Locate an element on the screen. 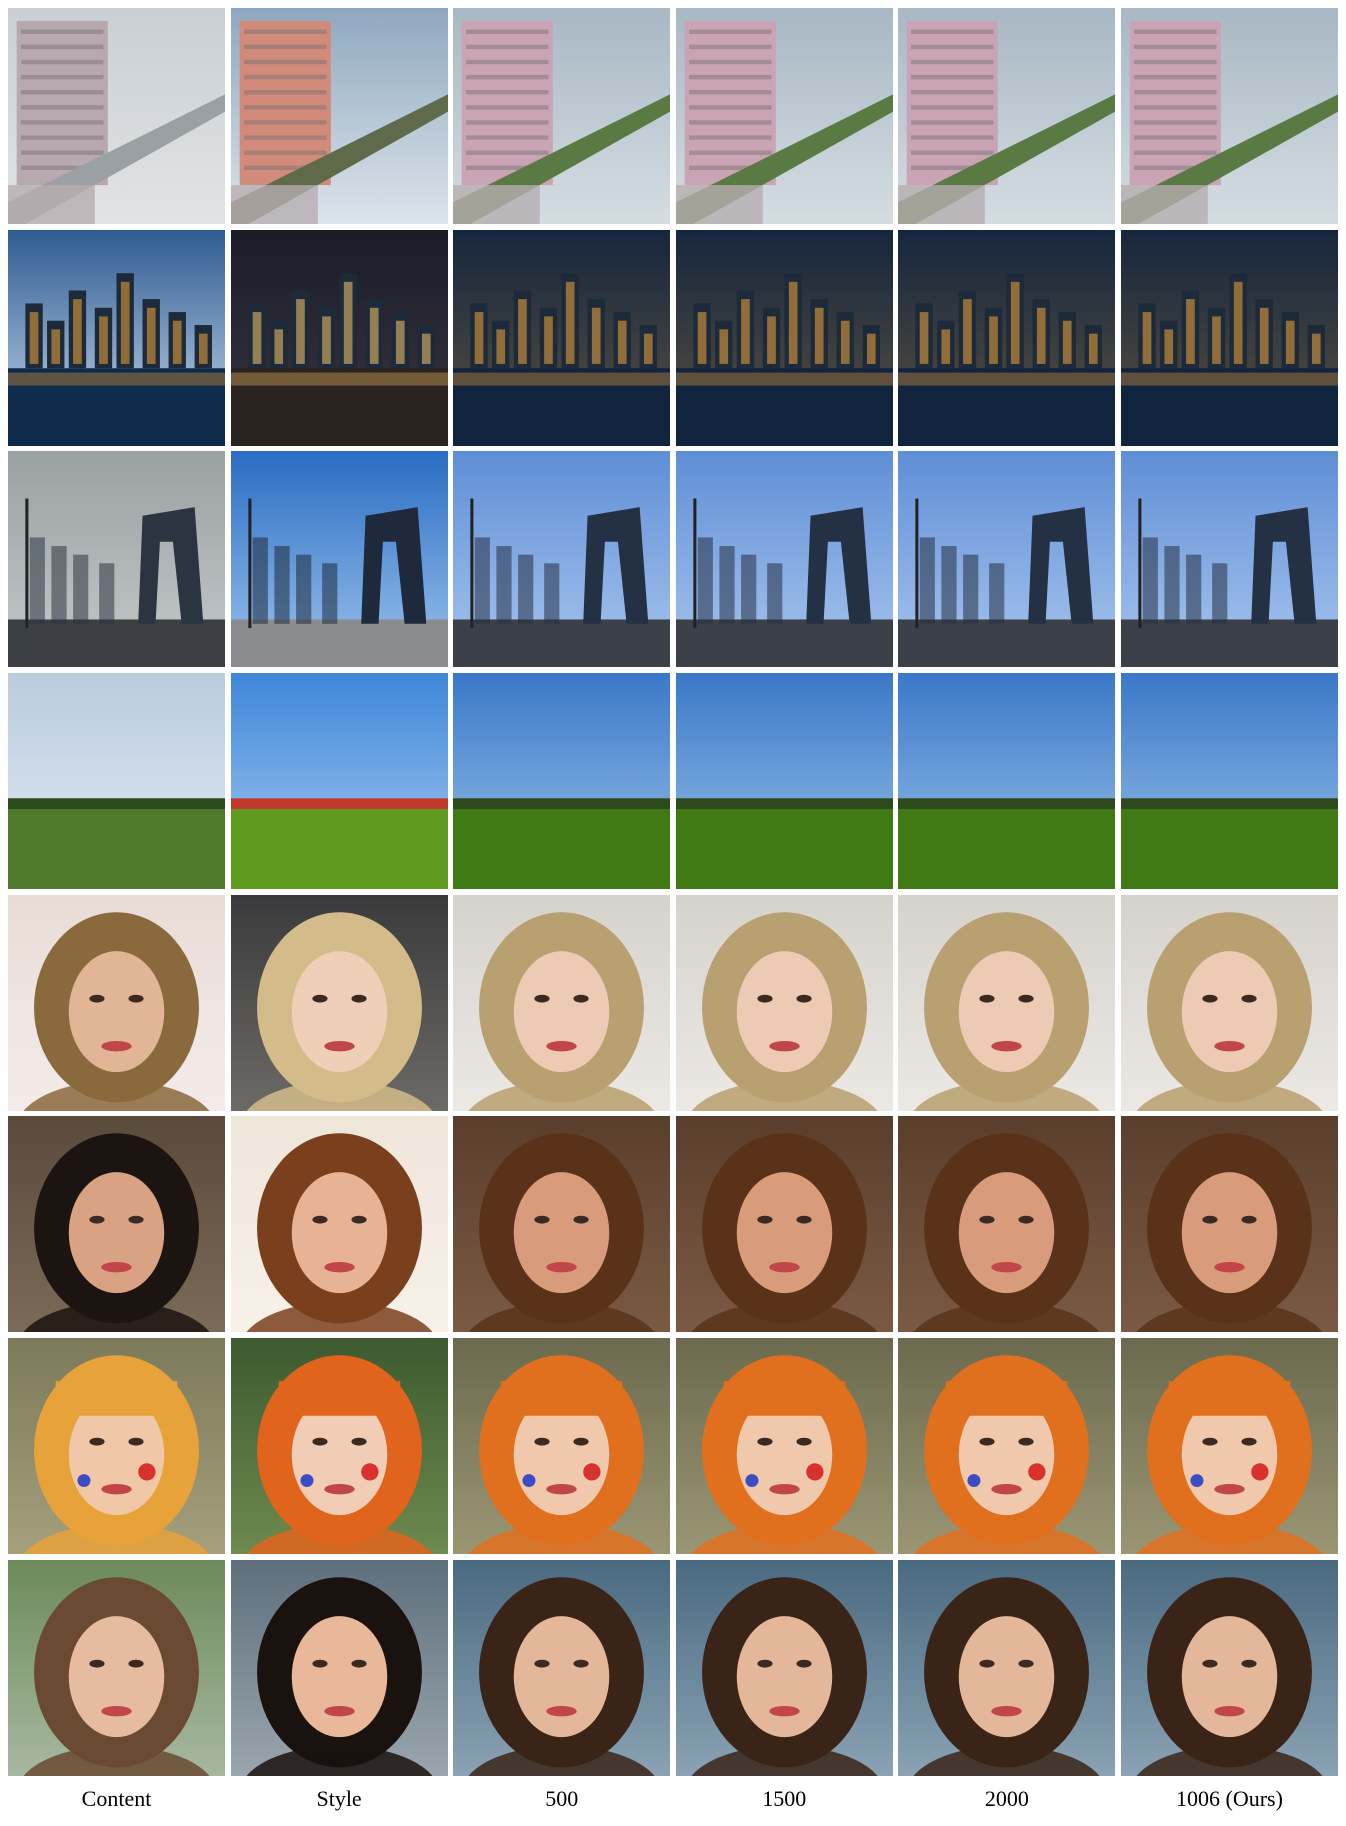 The width and height of the screenshot is (1346, 1826). image-r4-c4 is located at coordinates (784, 781).